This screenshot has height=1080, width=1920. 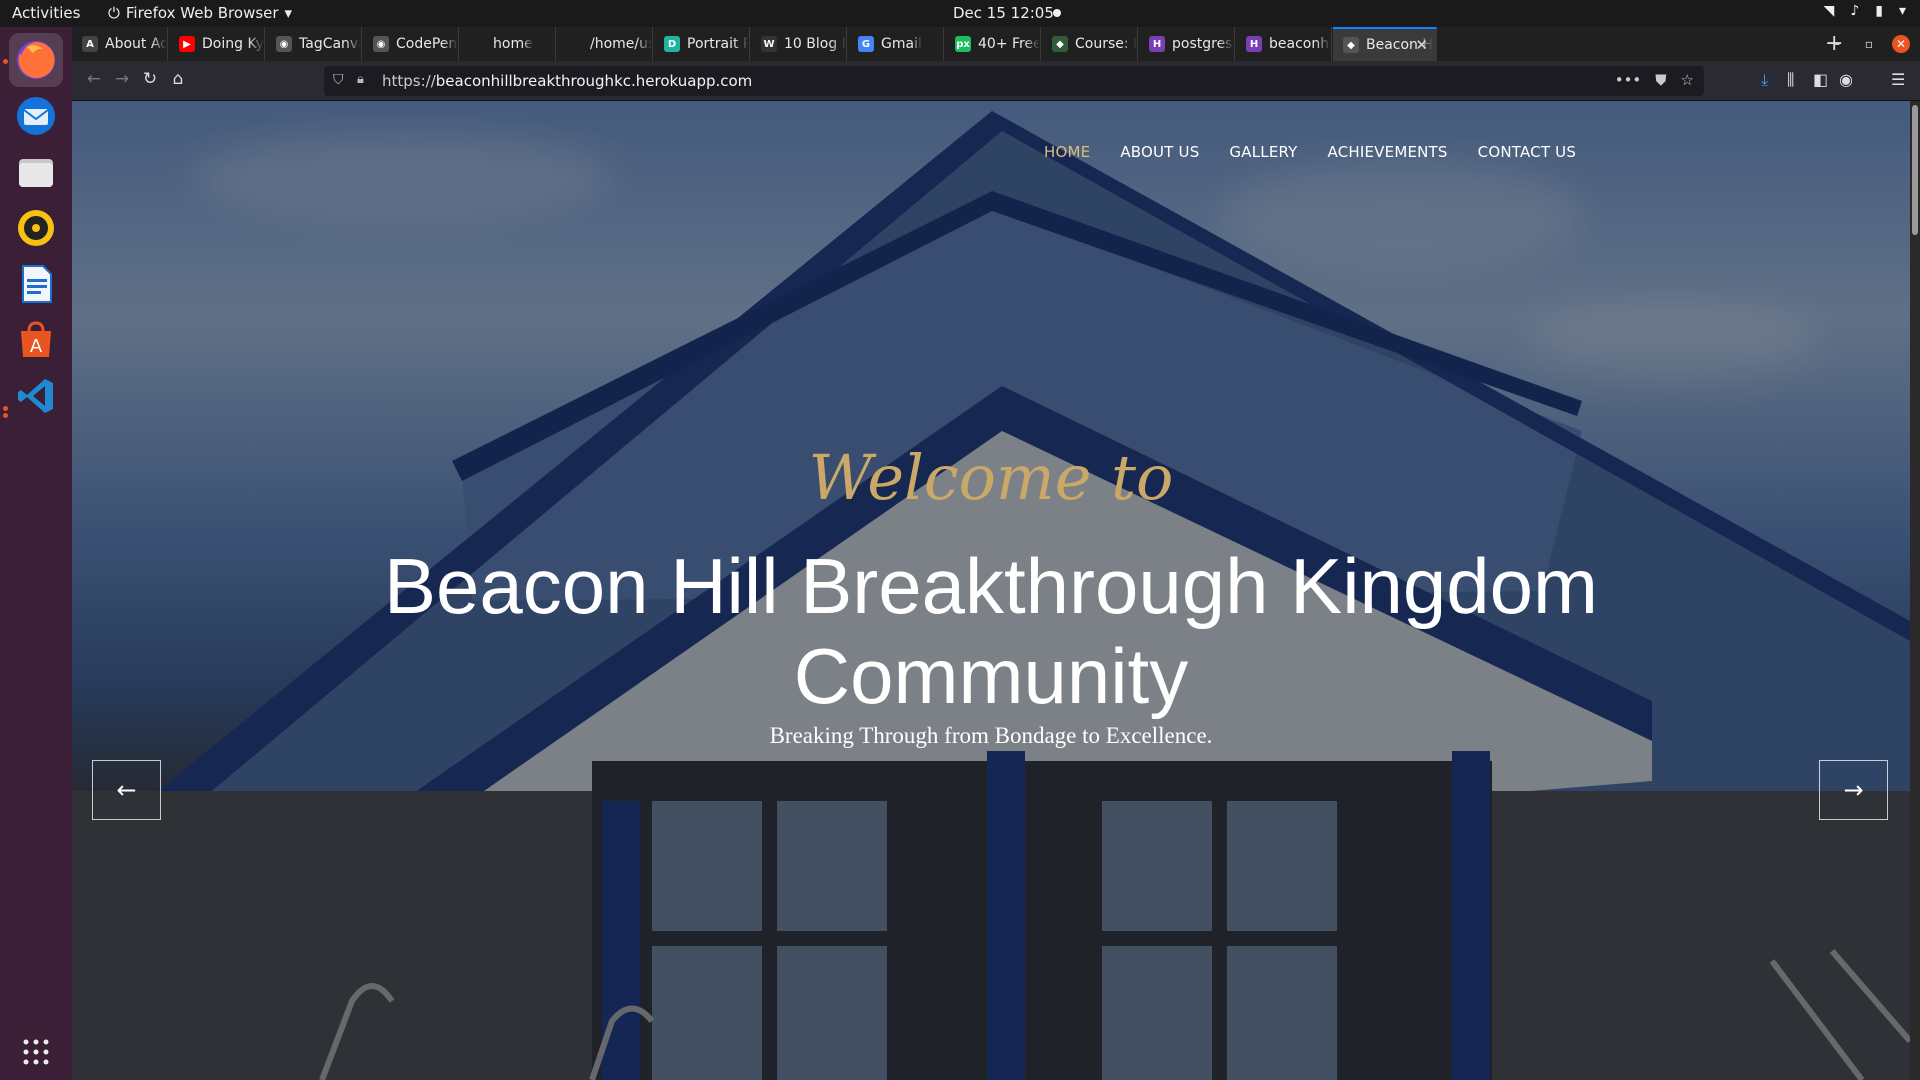 I want to click on dock-firefox, so click(x=36, y=60).